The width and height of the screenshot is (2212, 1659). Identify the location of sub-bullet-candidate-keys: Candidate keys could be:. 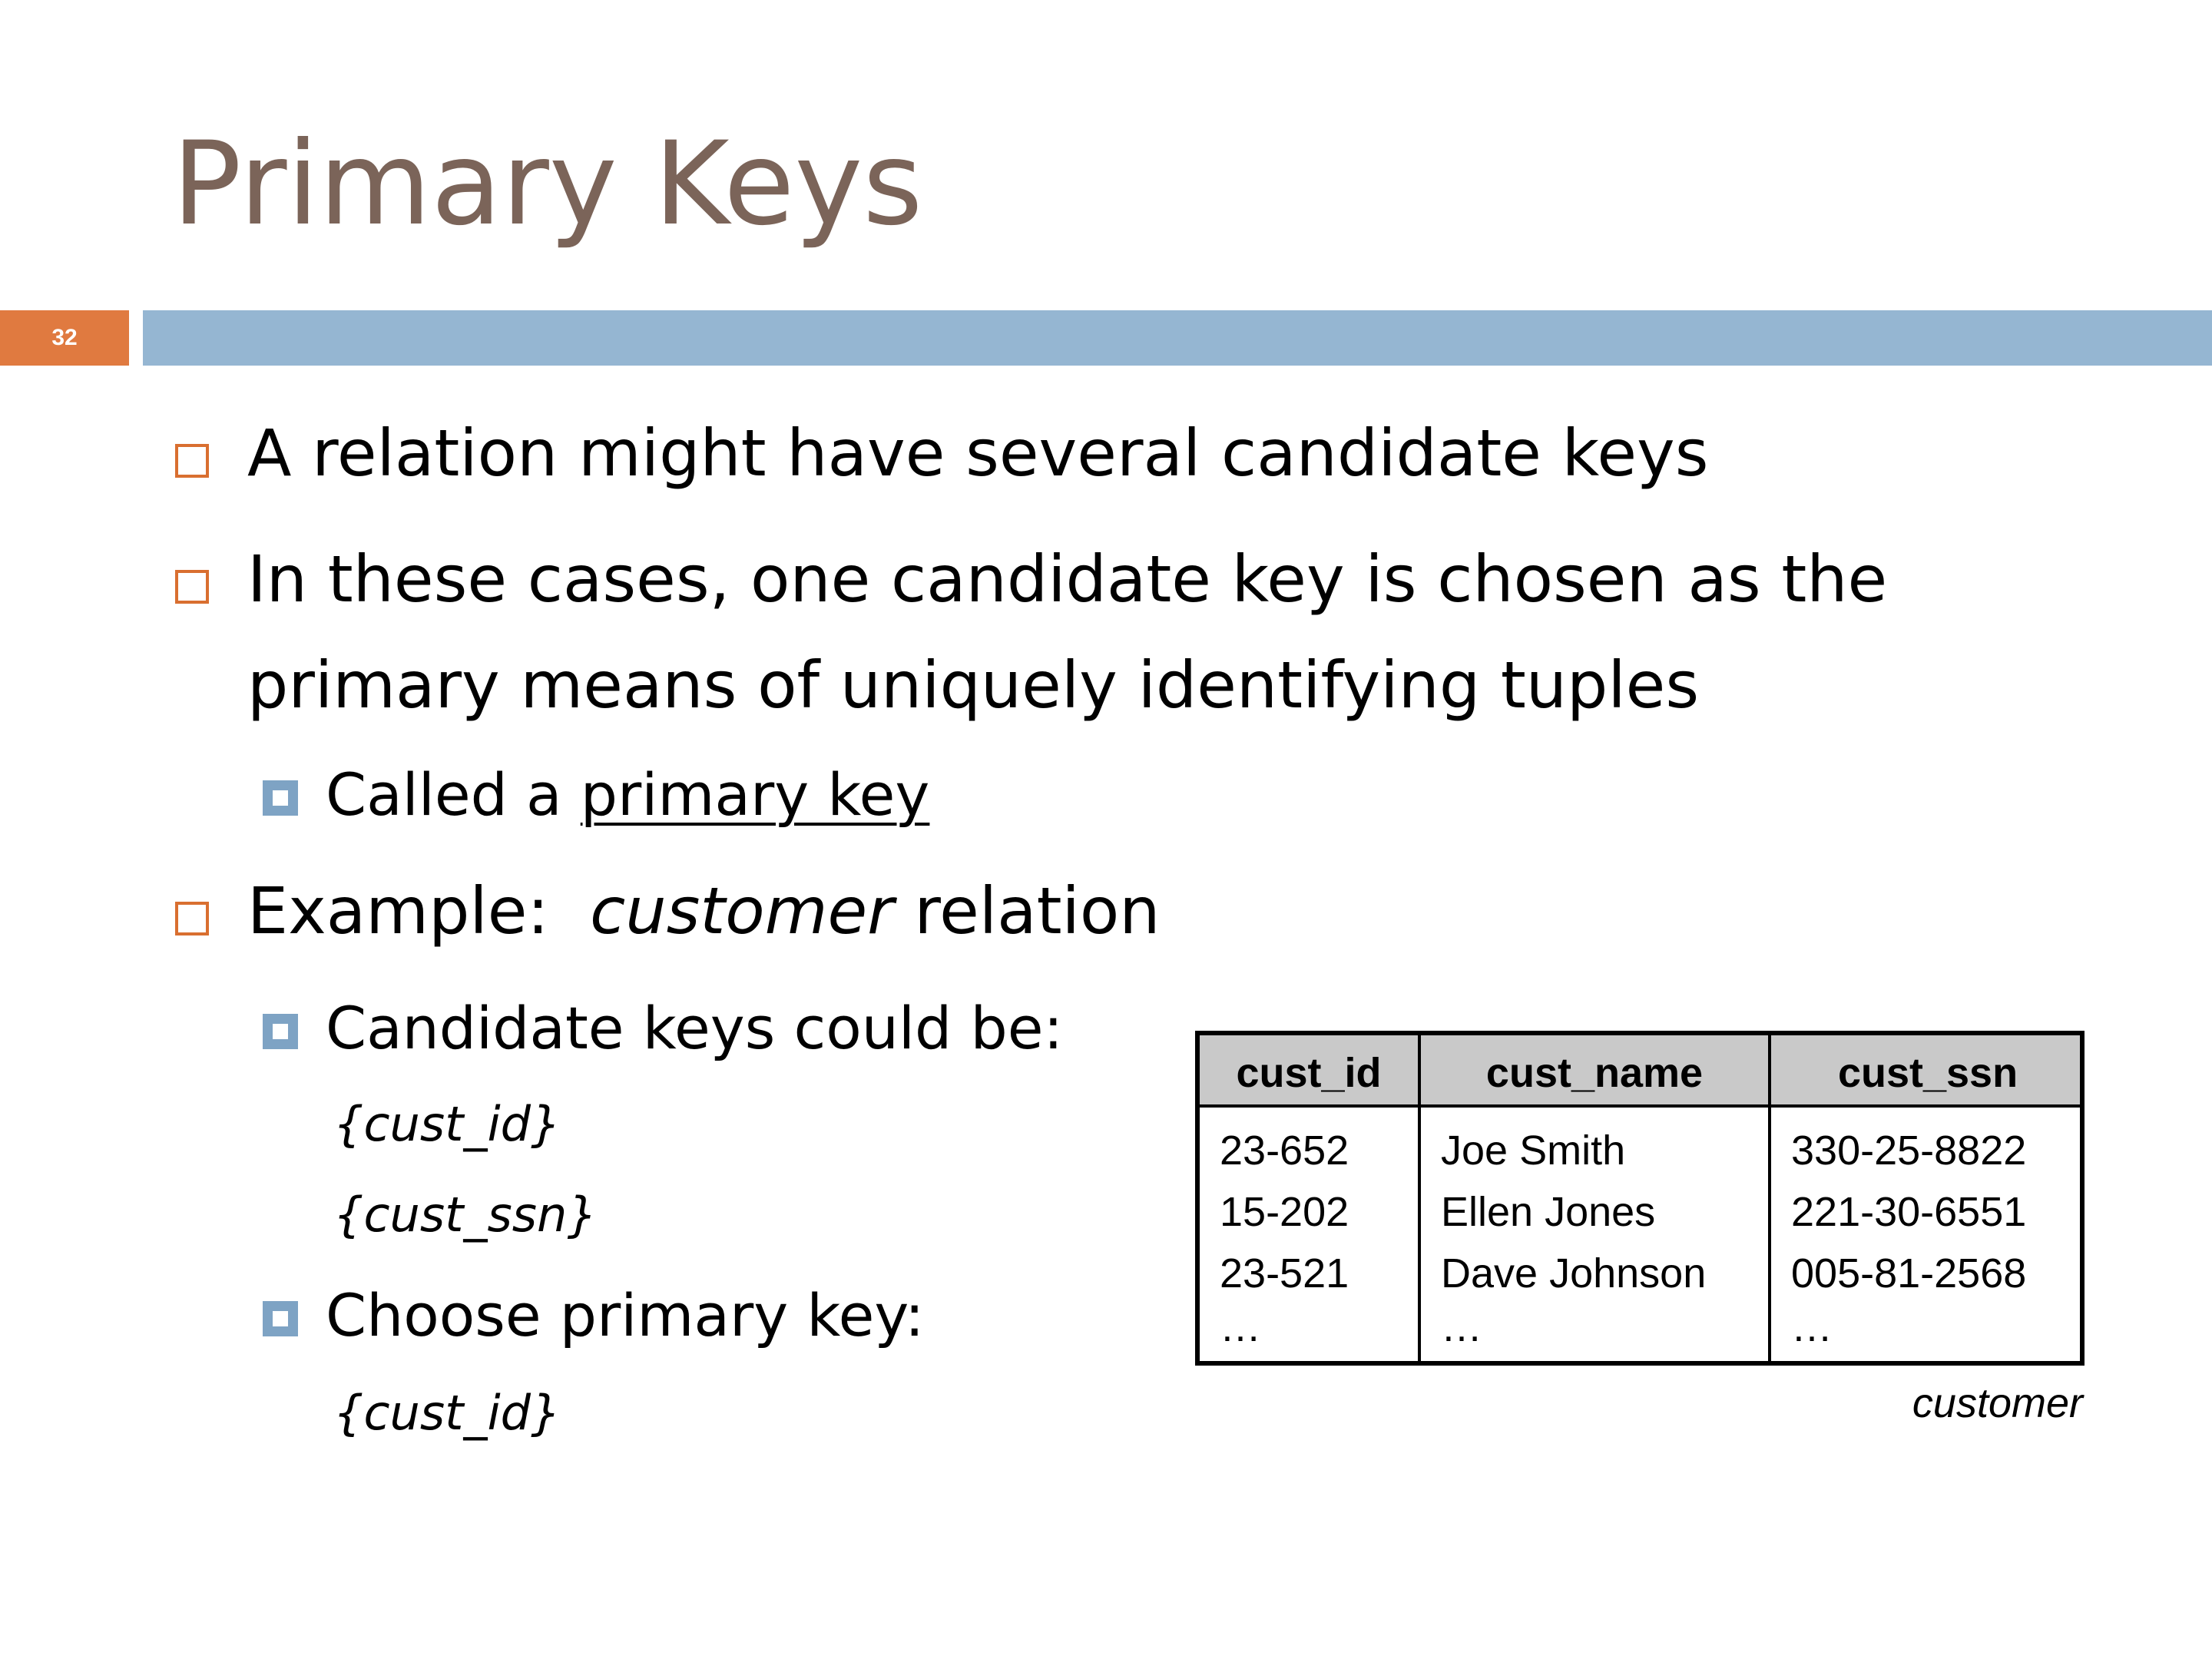
(695, 1028).